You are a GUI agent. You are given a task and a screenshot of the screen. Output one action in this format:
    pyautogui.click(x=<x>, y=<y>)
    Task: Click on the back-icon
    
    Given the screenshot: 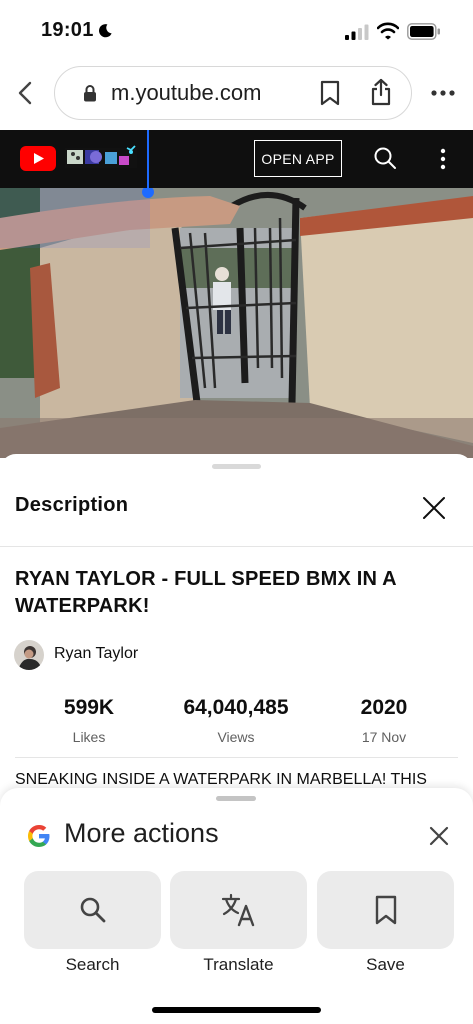 What is the action you would take?
    pyautogui.click(x=26, y=93)
    